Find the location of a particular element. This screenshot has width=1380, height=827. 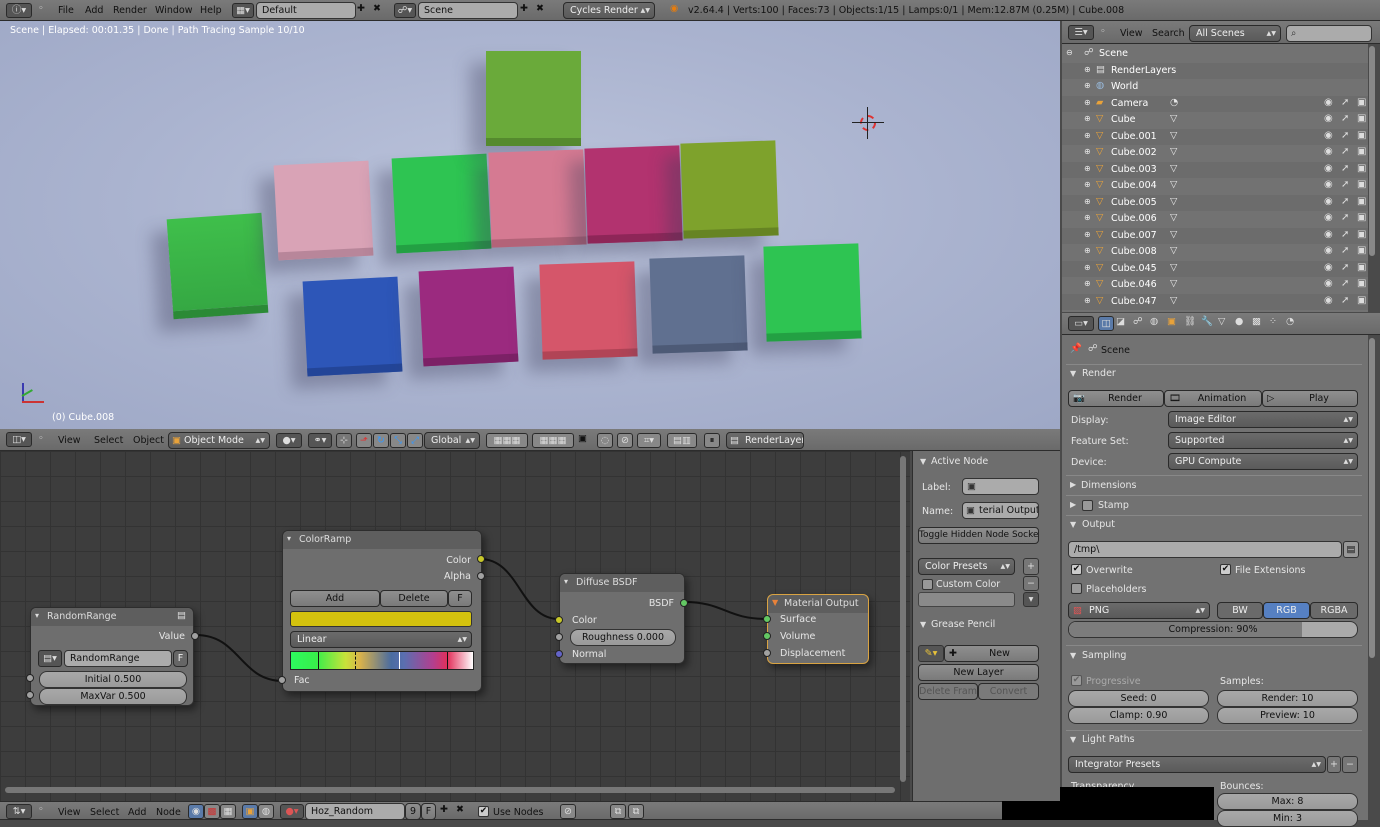

outliner-menu-search: Search is located at coordinates (1168, 33).